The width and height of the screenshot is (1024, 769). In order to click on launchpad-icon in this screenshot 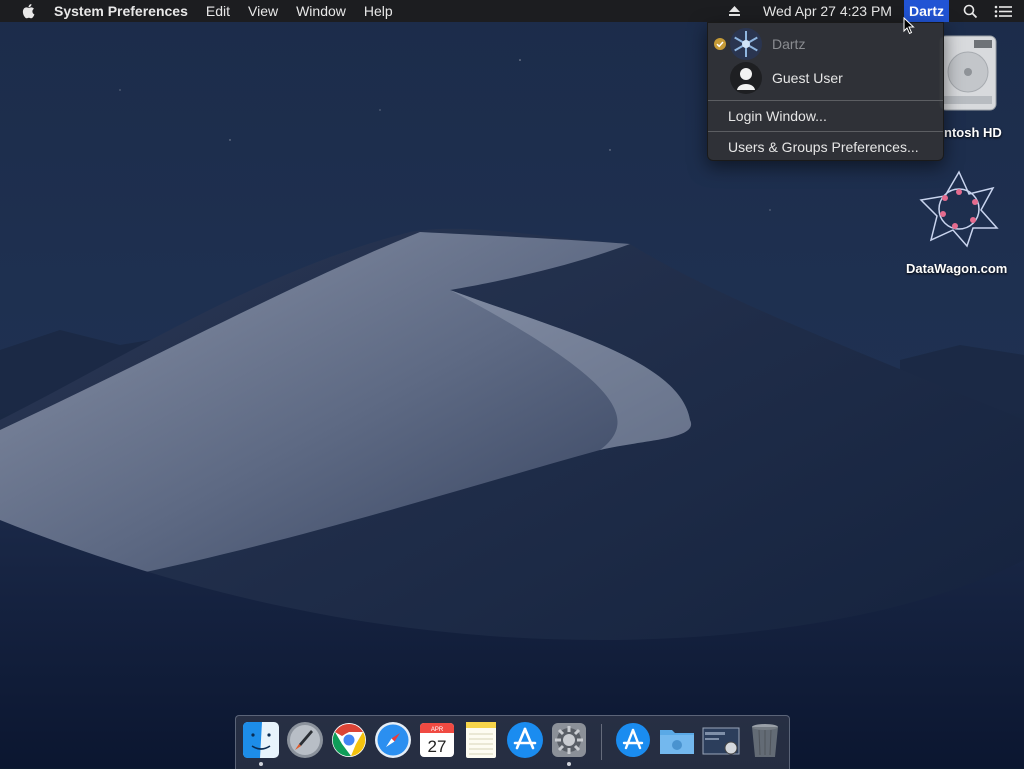, I will do `click(305, 740)`.